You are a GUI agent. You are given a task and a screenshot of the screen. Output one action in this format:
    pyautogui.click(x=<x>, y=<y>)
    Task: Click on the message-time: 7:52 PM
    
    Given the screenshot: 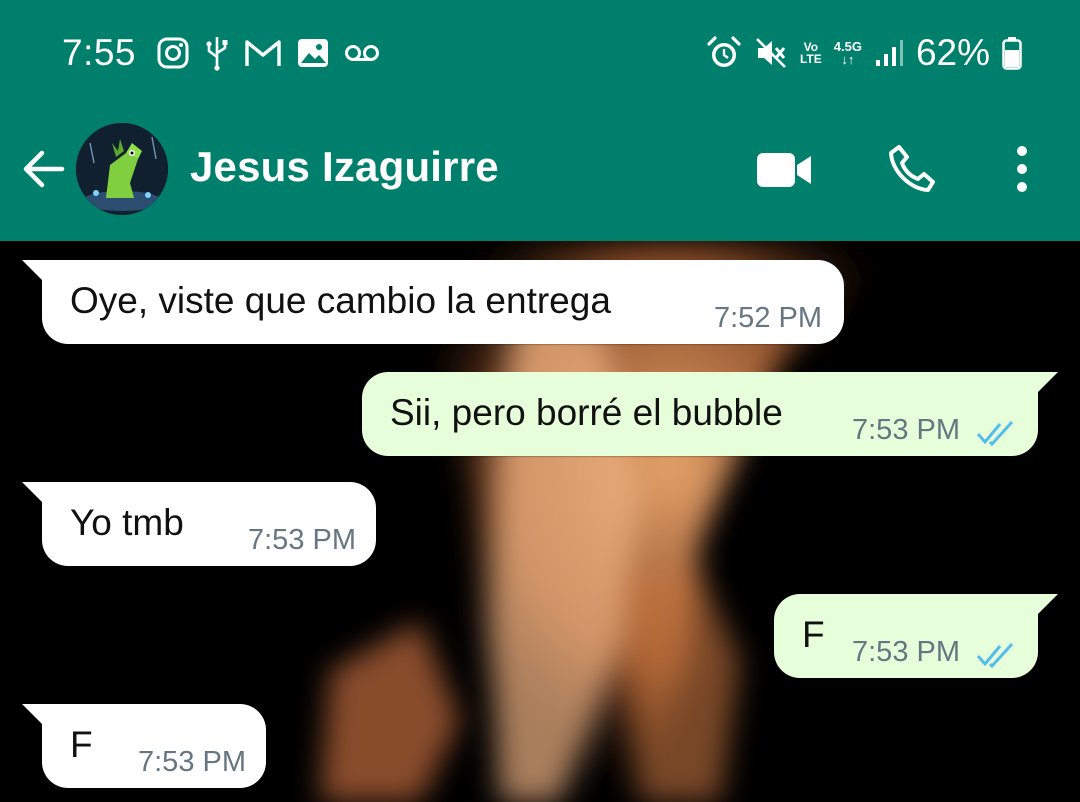 What is the action you would take?
    pyautogui.click(x=768, y=318)
    